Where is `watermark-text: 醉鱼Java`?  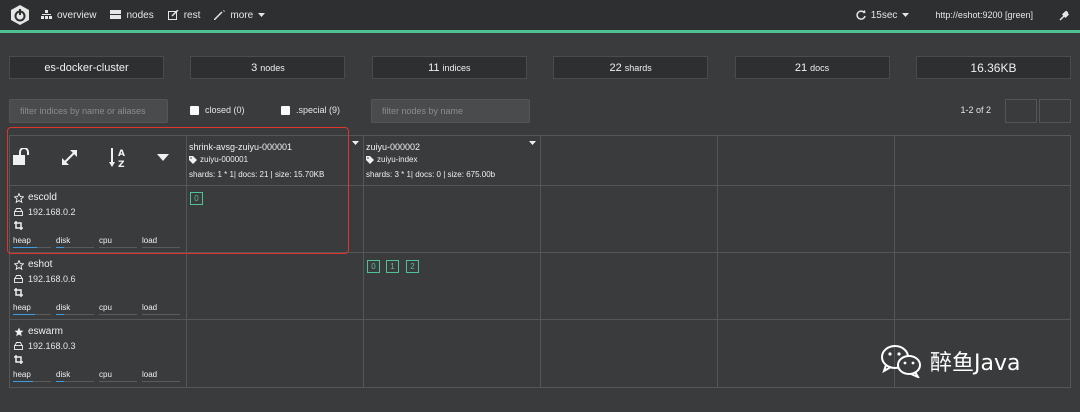 watermark-text: 醉鱼Java is located at coordinates (975, 363).